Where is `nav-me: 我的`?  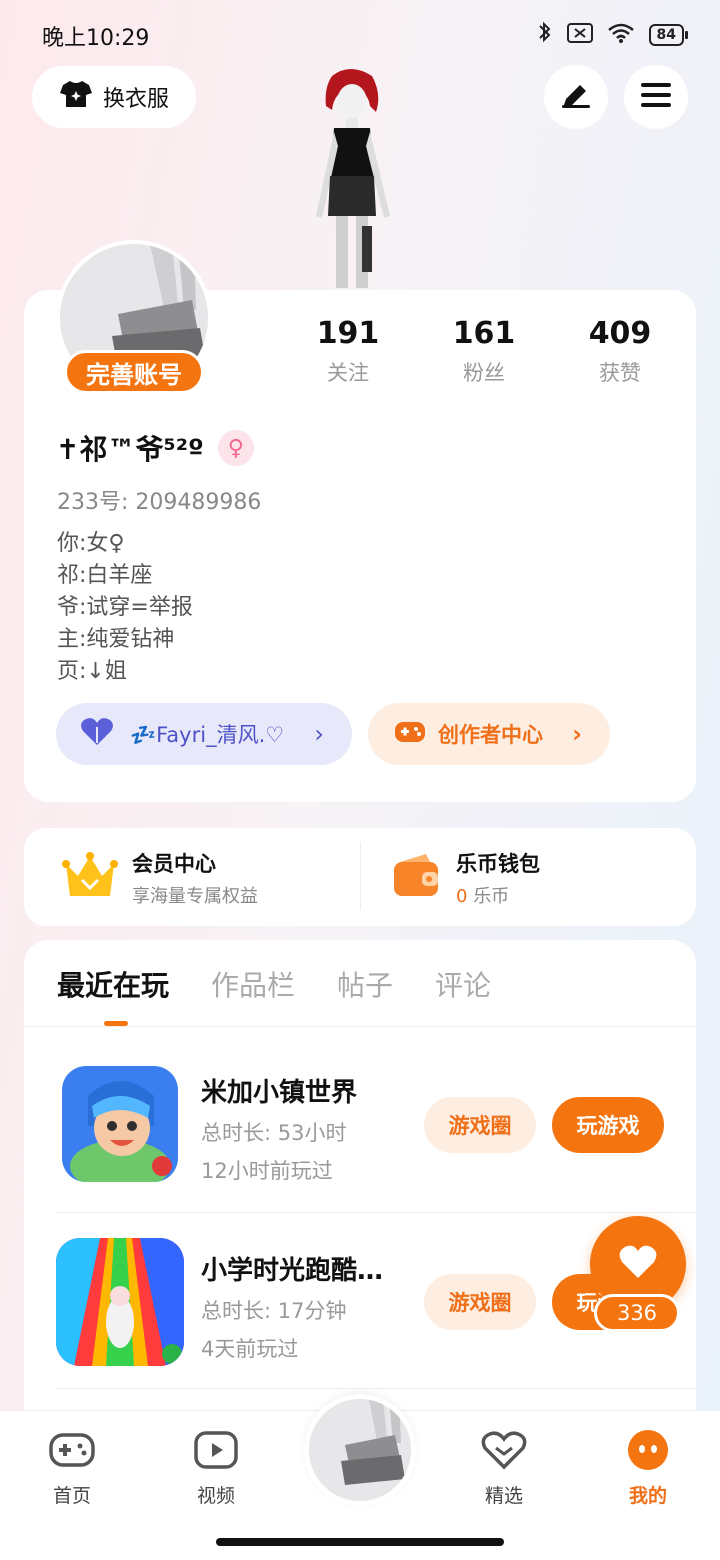
nav-me: 我的 is located at coordinates (648, 1469).